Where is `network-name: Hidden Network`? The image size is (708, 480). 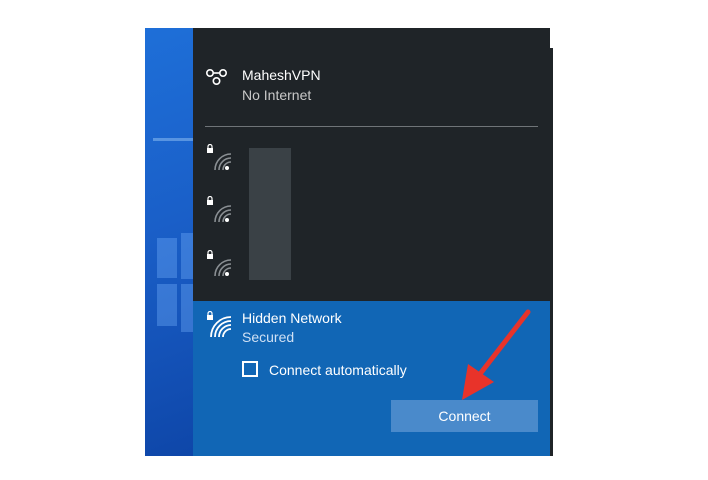
network-name: Hidden Network is located at coordinates (292, 318).